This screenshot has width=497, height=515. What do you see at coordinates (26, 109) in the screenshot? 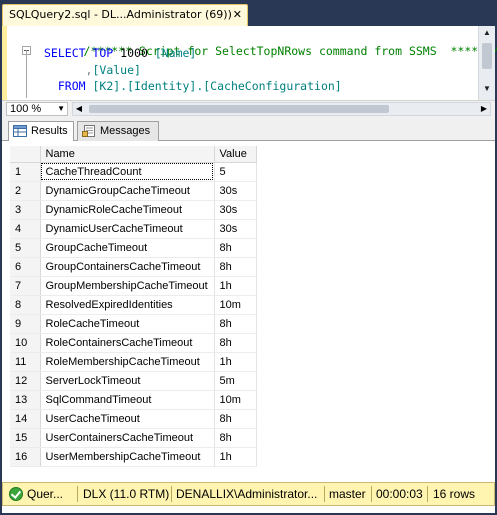
I see `zoom-value: 100 %` at bounding box center [26, 109].